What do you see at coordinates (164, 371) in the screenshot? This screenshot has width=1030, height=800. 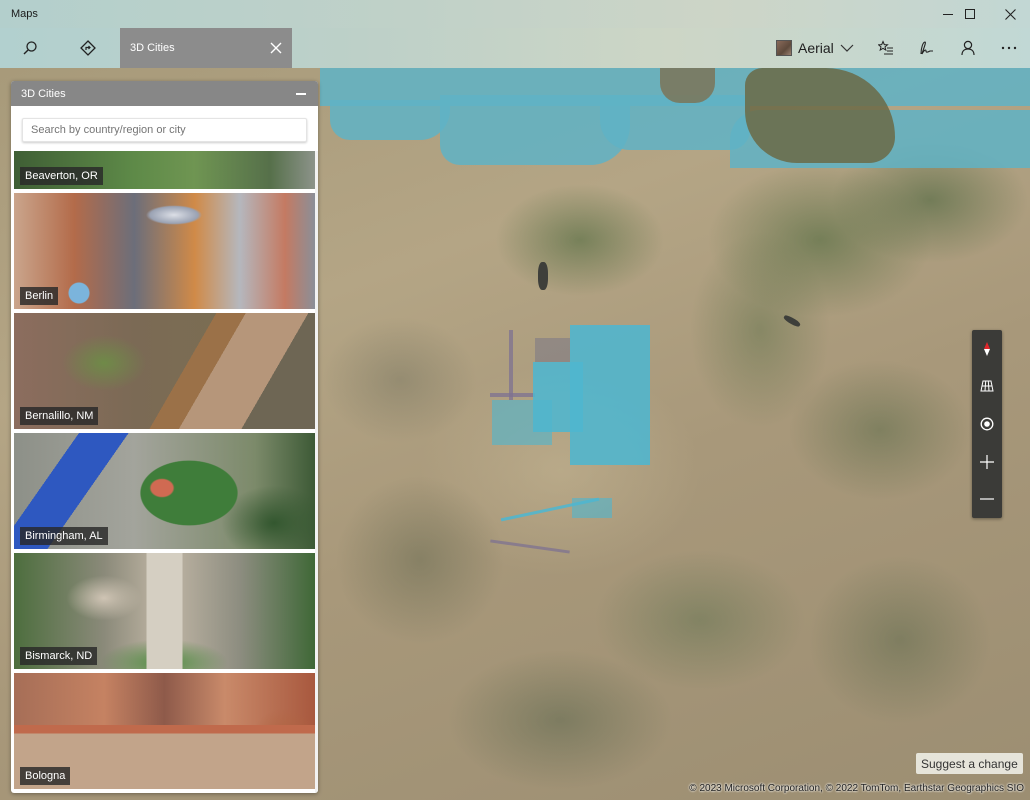 I see `city-card-bernalillo: Bernalillo, NM` at bounding box center [164, 371].